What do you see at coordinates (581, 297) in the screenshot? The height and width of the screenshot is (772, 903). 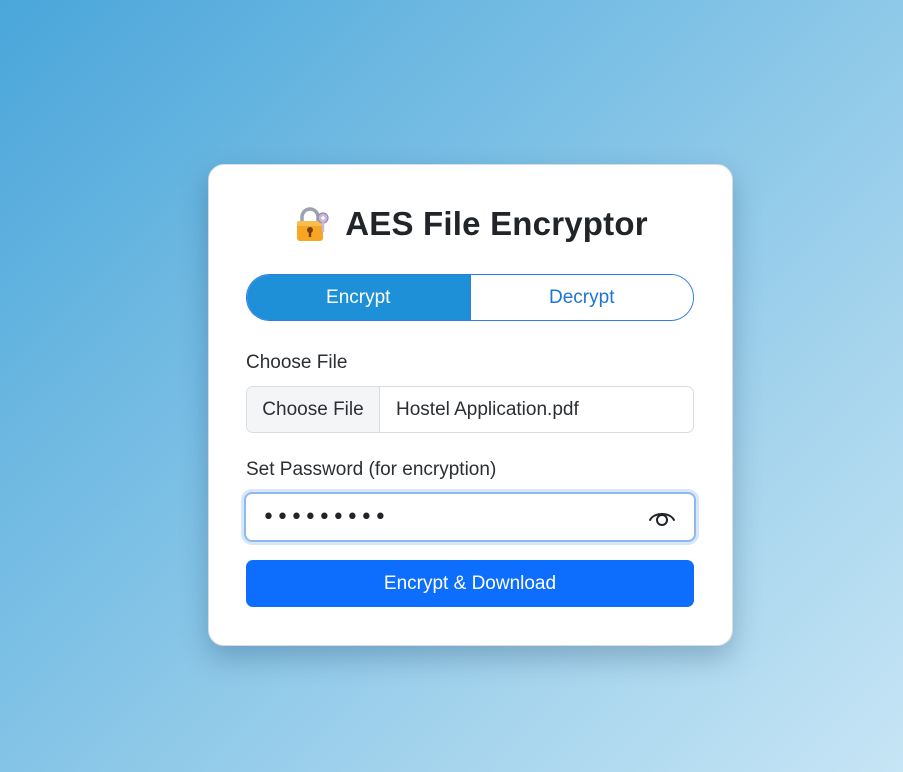 I see `decrypt-tab: Decrypt` at bounding box center [581, 297].